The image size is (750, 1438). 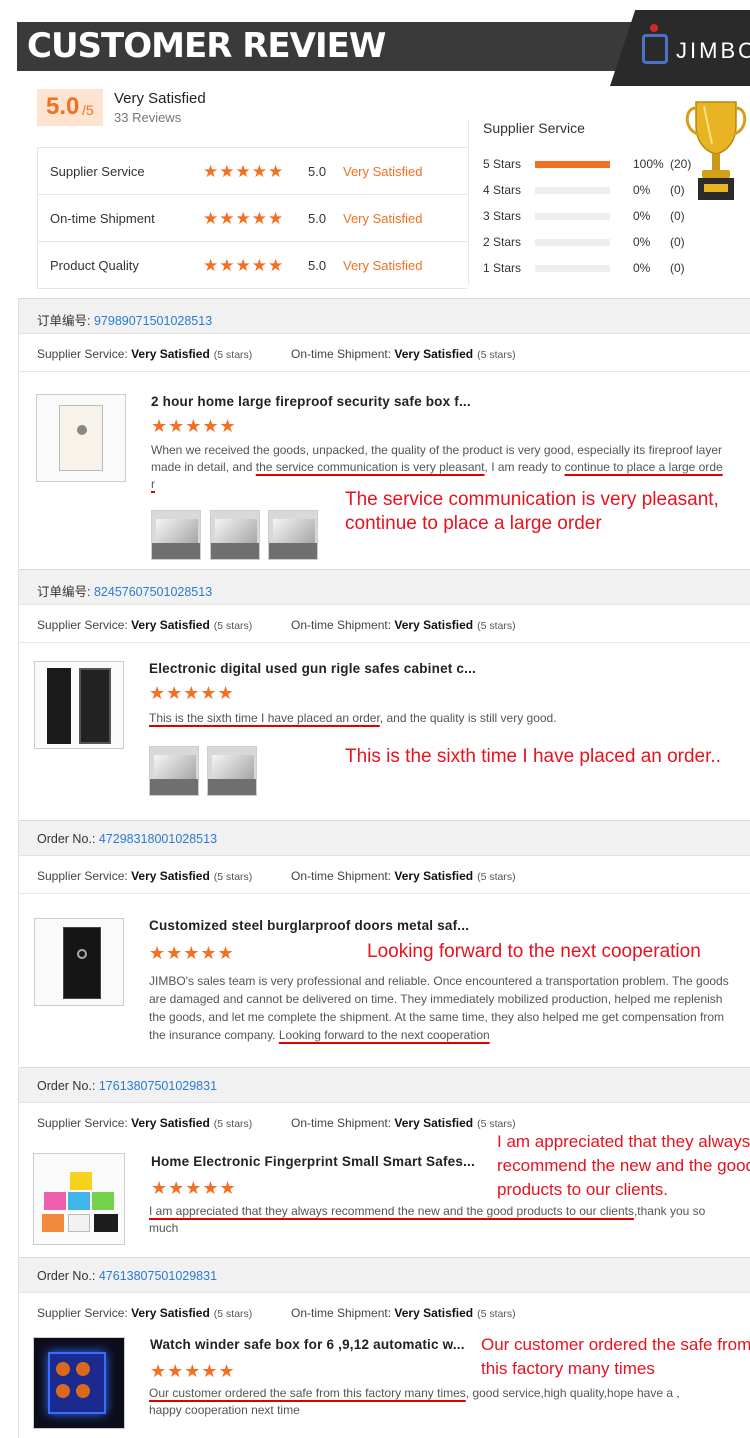 I want to click on distribution-bar-fill, so click(x=572, y=164).